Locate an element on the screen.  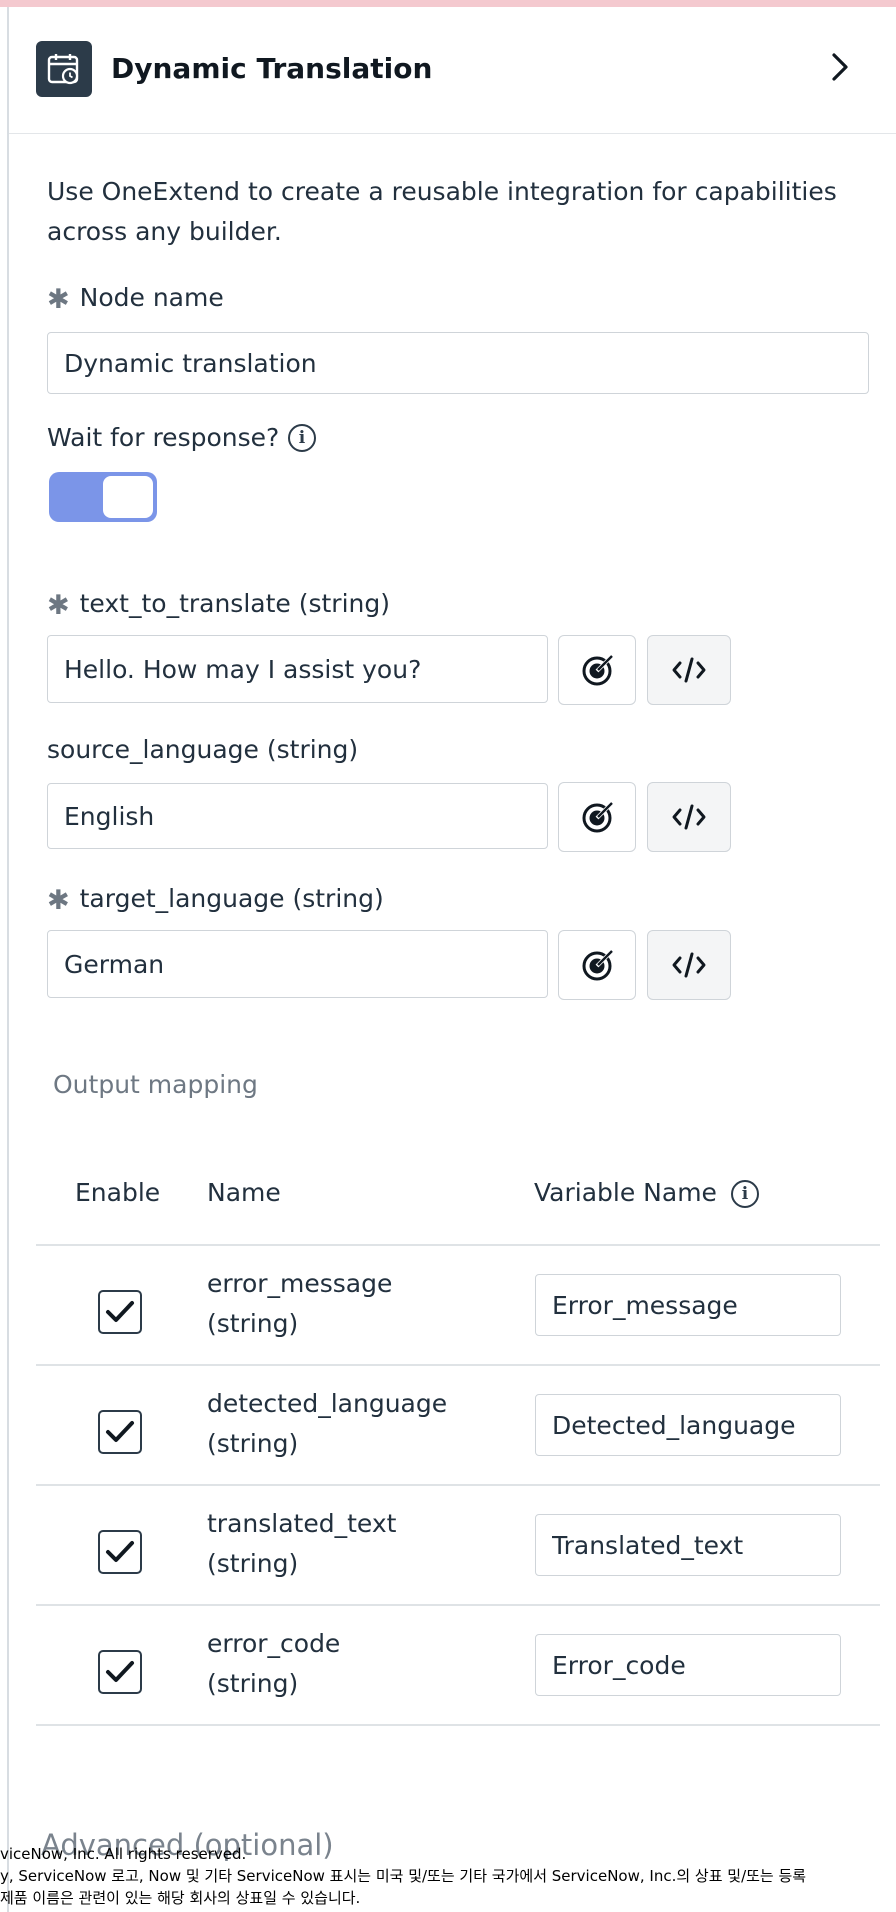
top-accent-strip is located at coordinates (448, 3).